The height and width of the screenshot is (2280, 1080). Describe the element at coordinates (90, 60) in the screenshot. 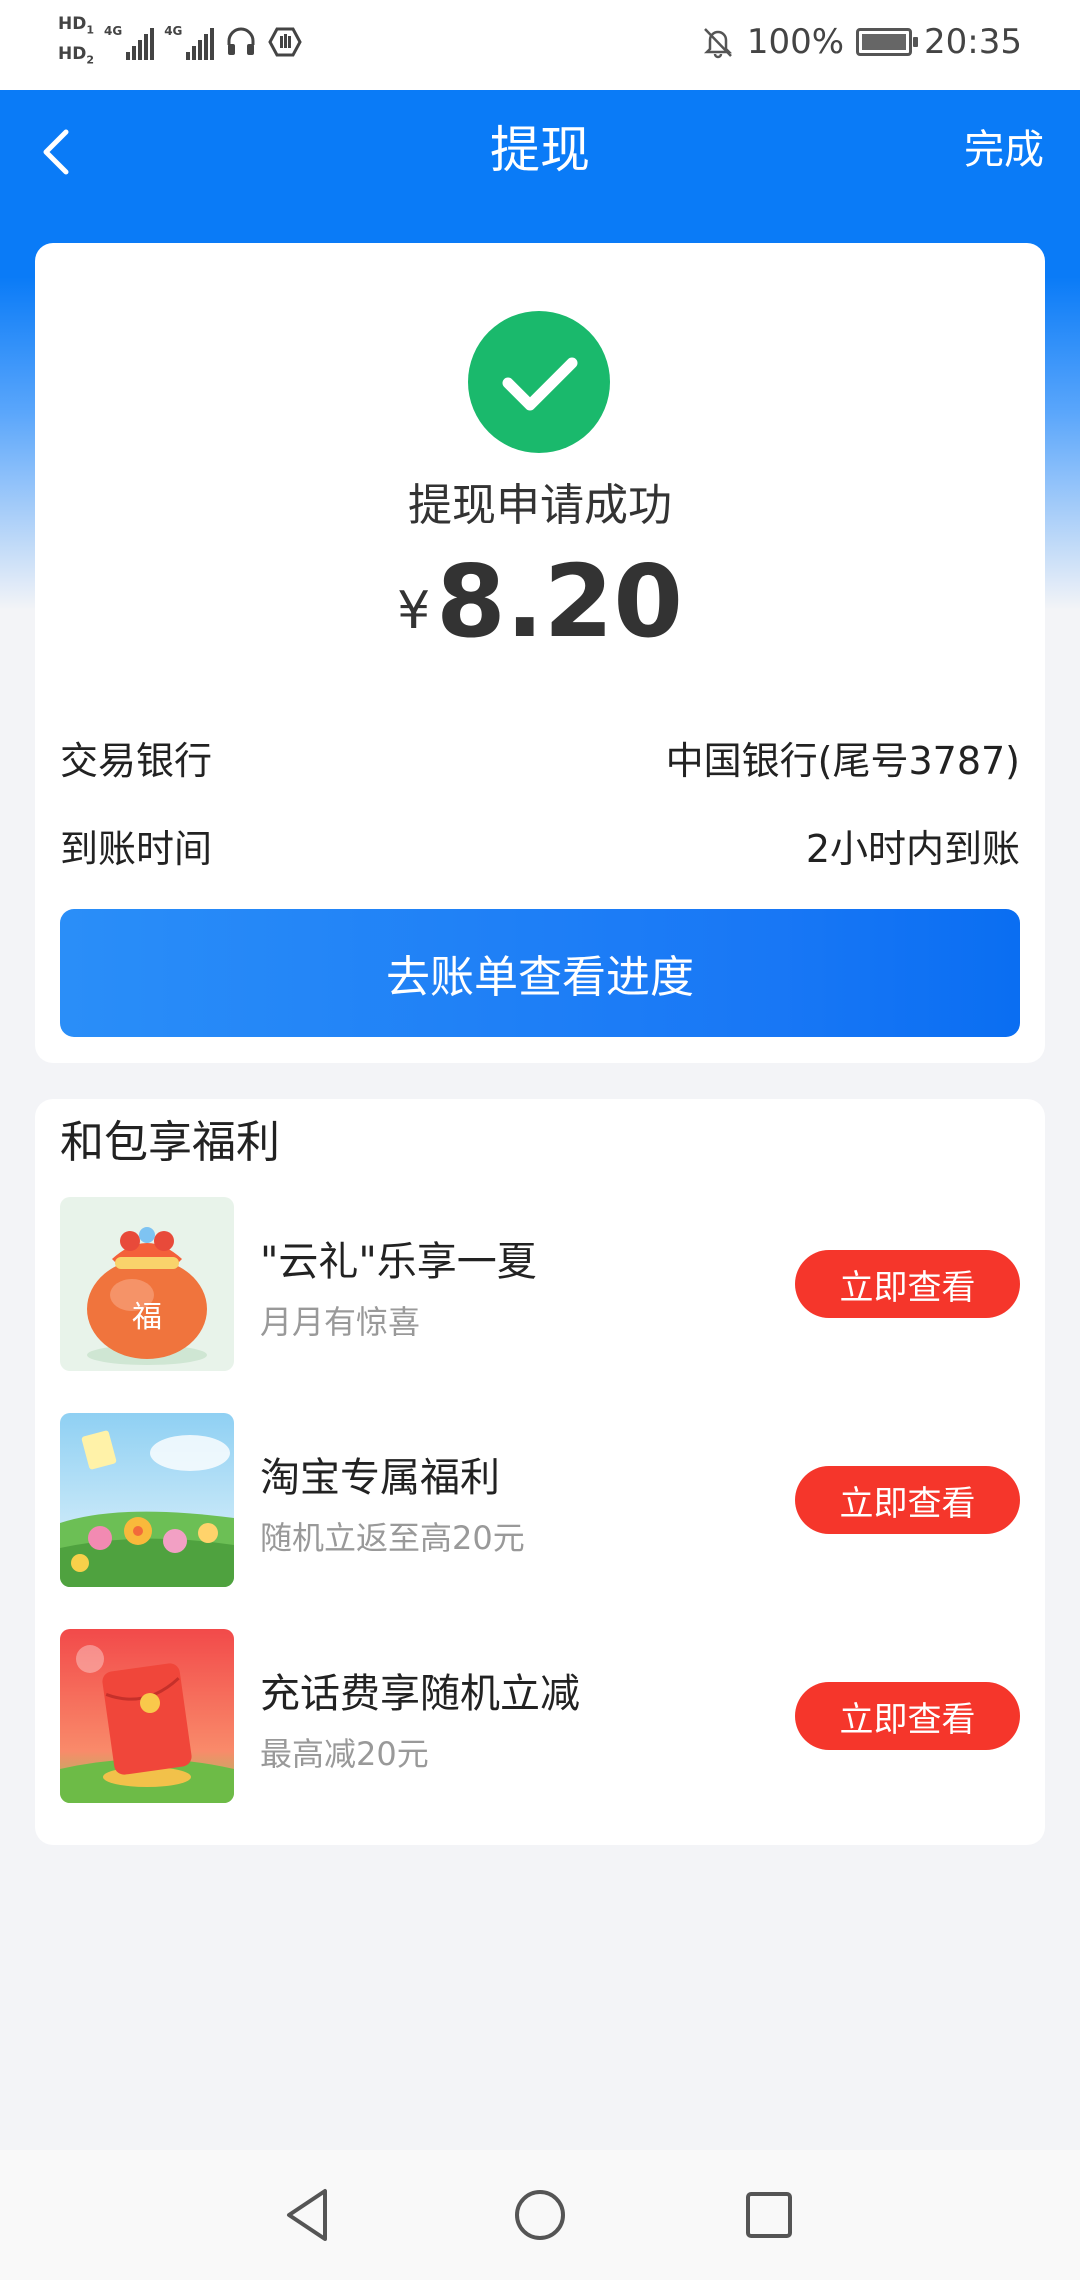

I see `sim2-index: 2` at that location.